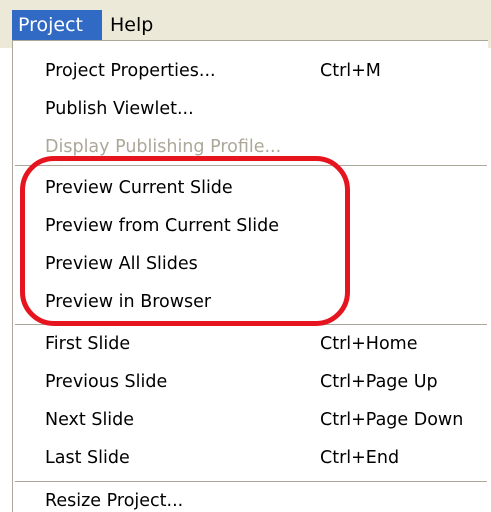 This screenshot has height=512, width=491. Describe the element at coordinates (87, 458) in the screenshot. I see `menu-item-label: Last Slide` at that location.